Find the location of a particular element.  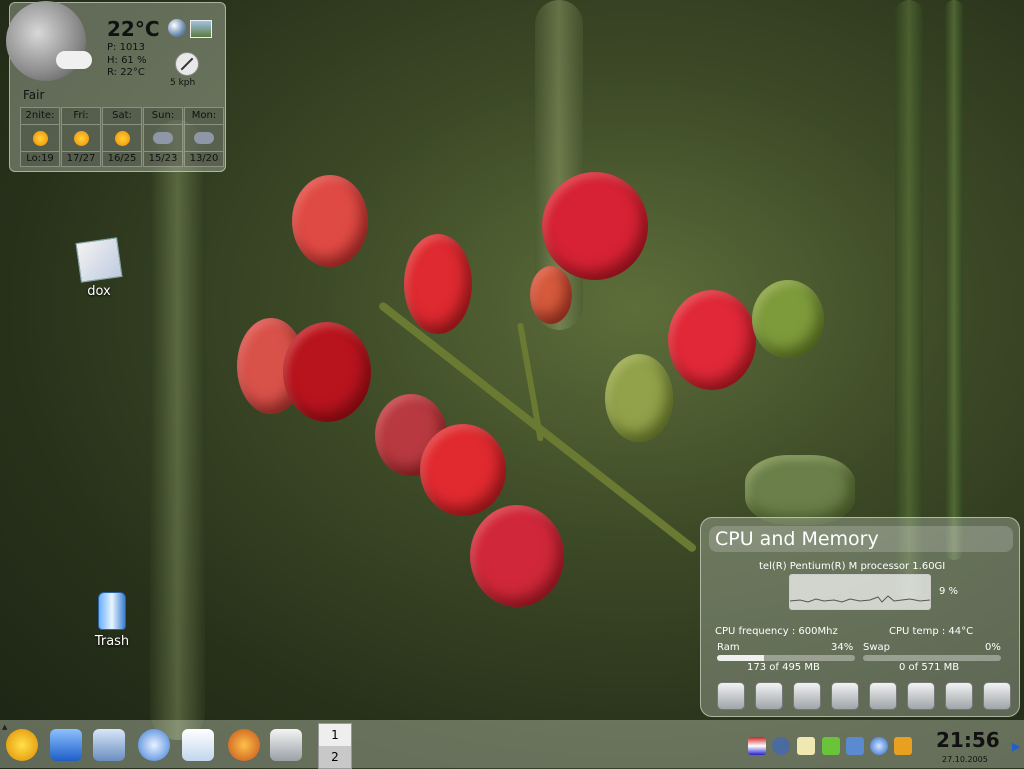

ram-percent: 34% is located at coordinates (842, 647).